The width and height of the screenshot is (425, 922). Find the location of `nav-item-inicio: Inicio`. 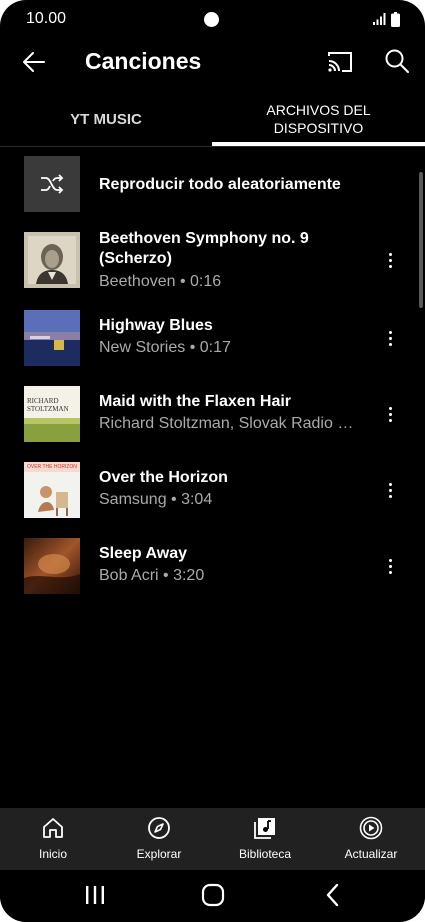

nav-item-inicio: Inicio is located at coordinates (53, 839).